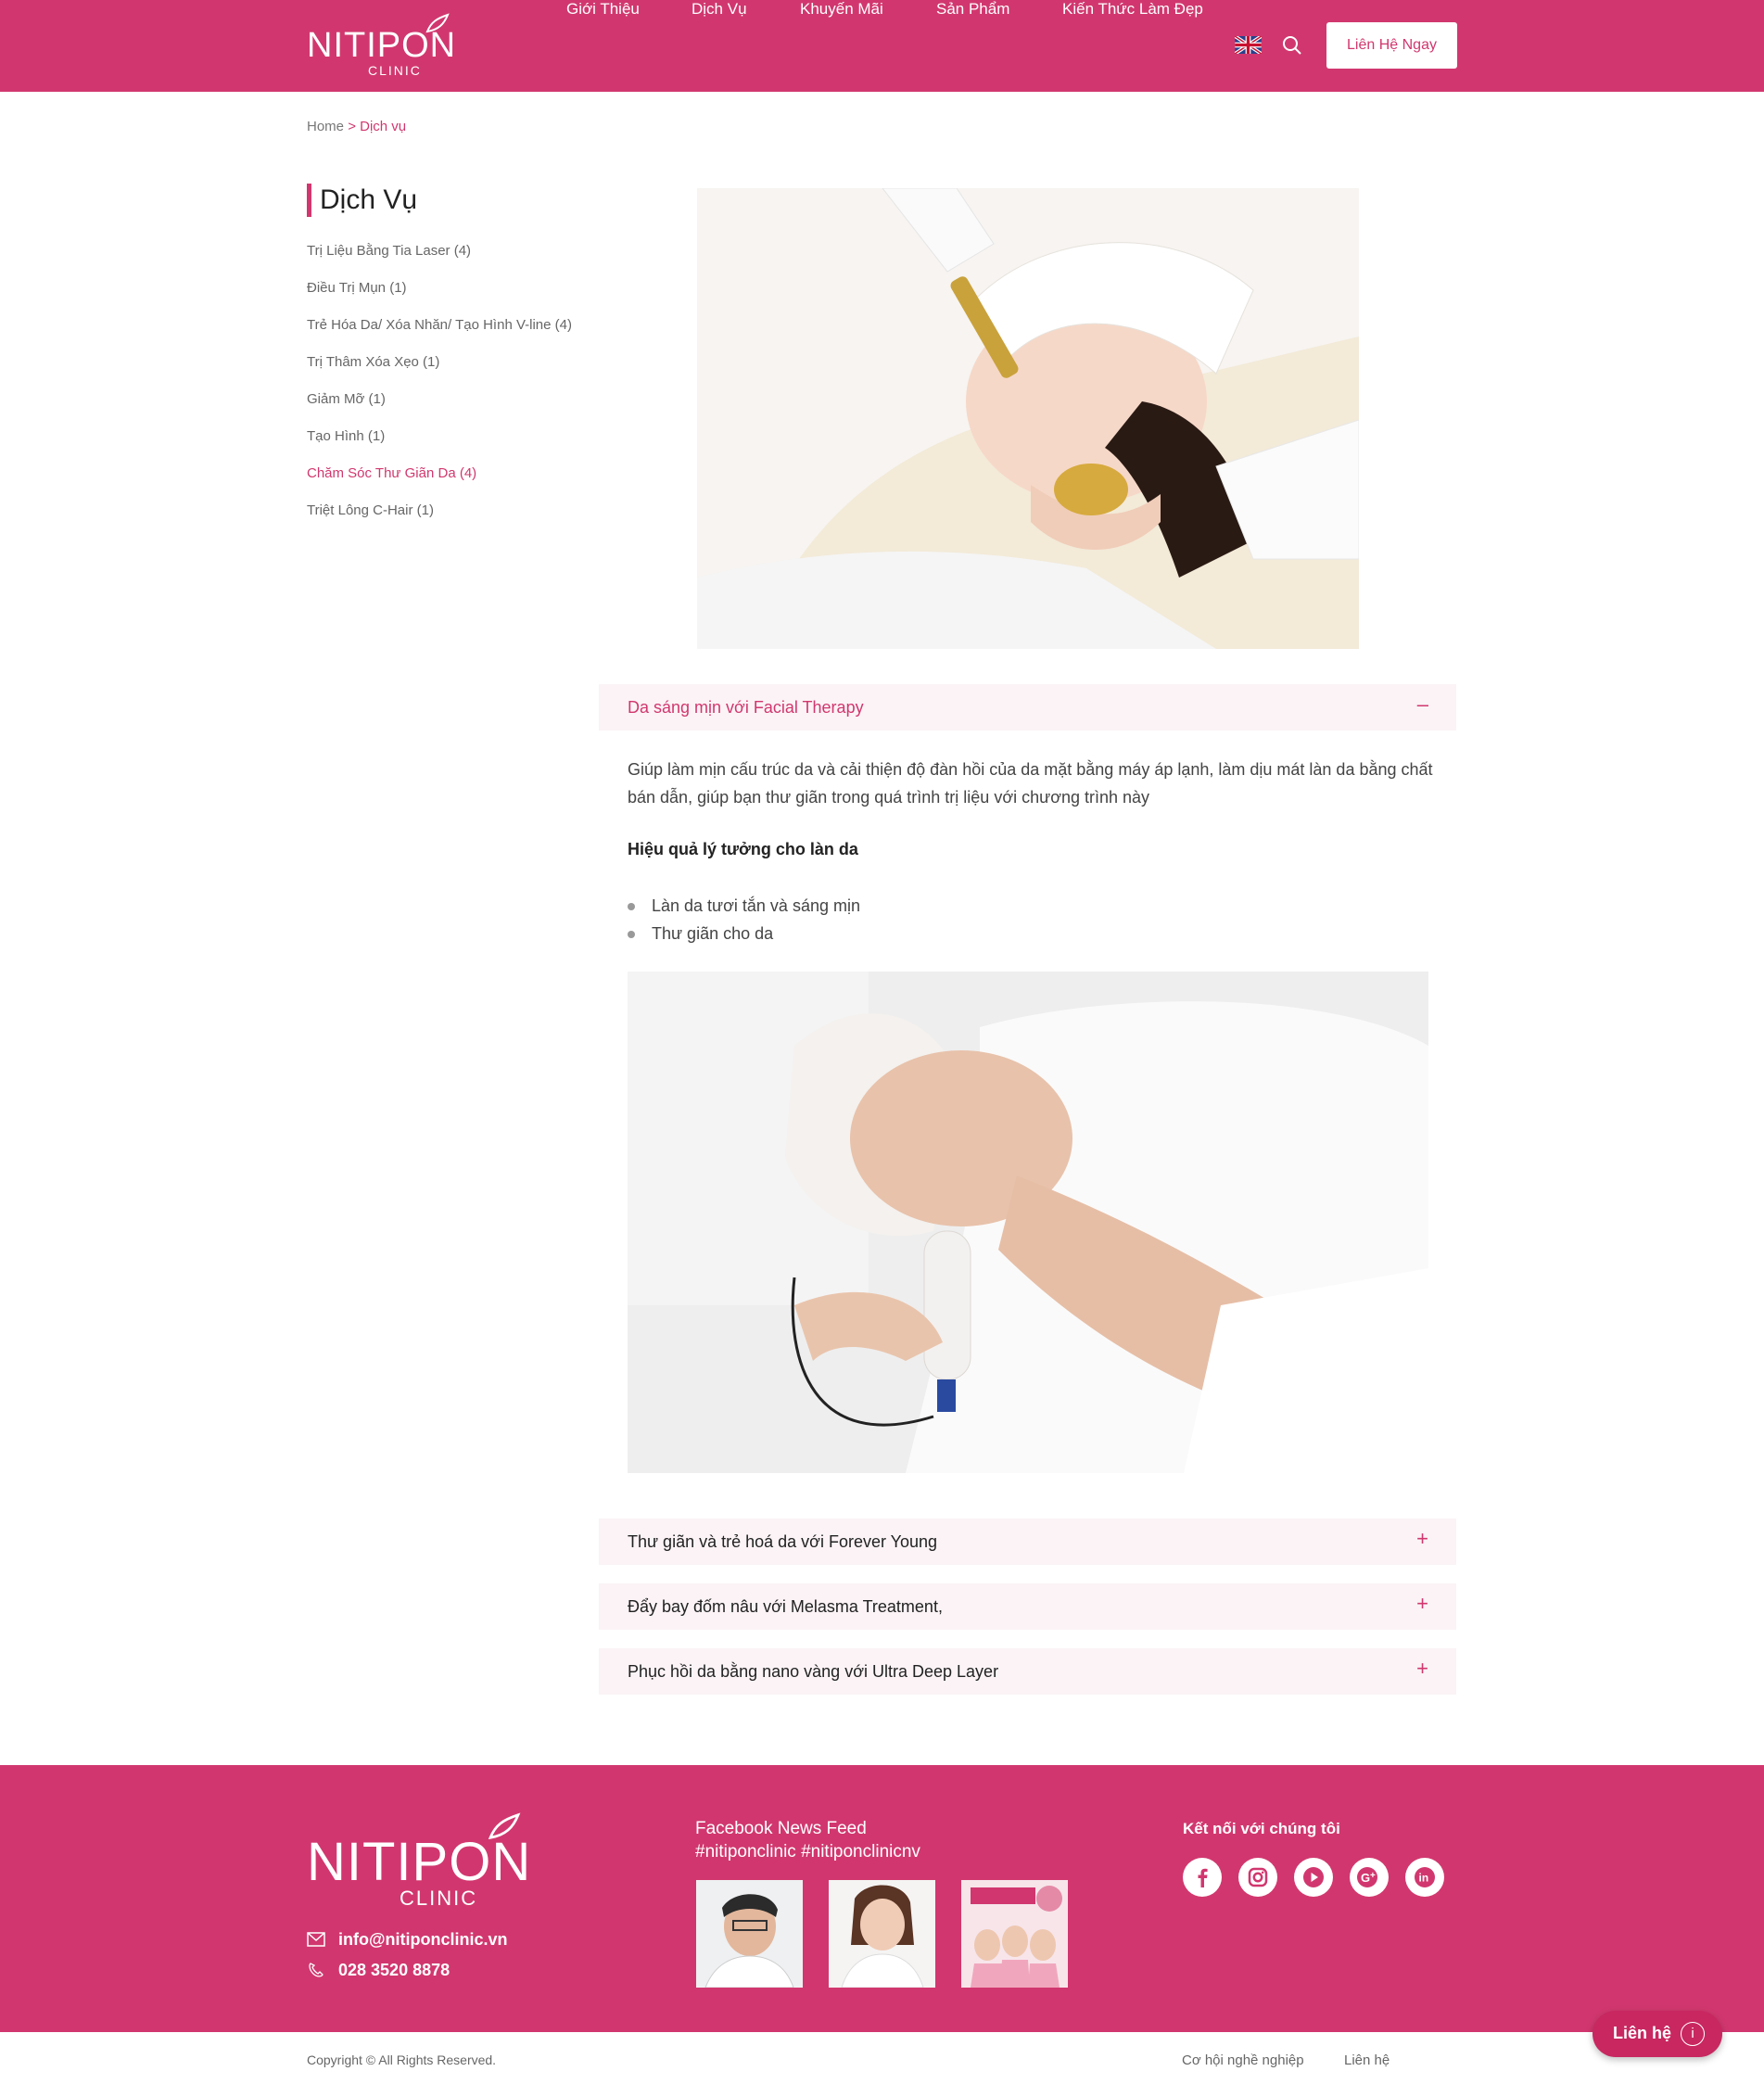 The height and width of the screenshot is (2084, 1764). Describe the element at coordinates (1028, 1606) in the screenshot. I see `accordion-melasma-treatment: Đẩy bay đốm nâu với Melasma Treatment, +` at that location.